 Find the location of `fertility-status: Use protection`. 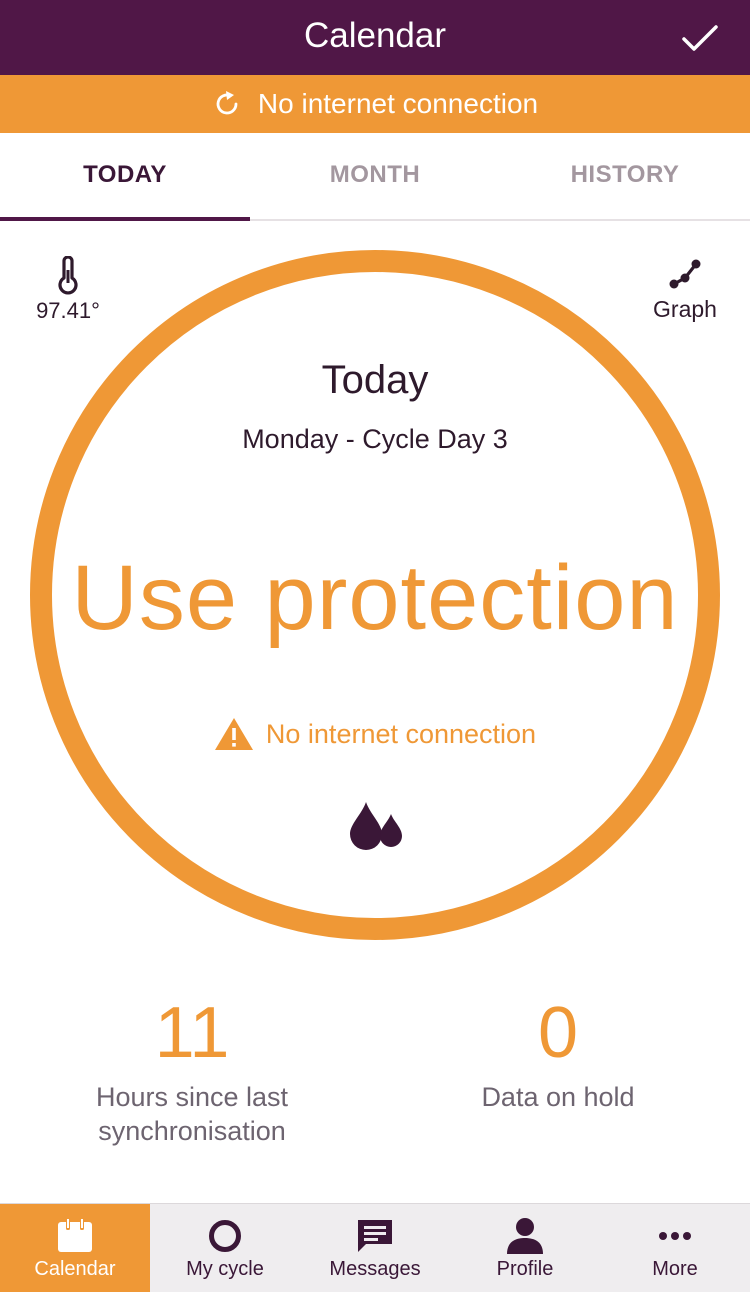

fertility-status: Use protection is located at coordinates (375, 598).